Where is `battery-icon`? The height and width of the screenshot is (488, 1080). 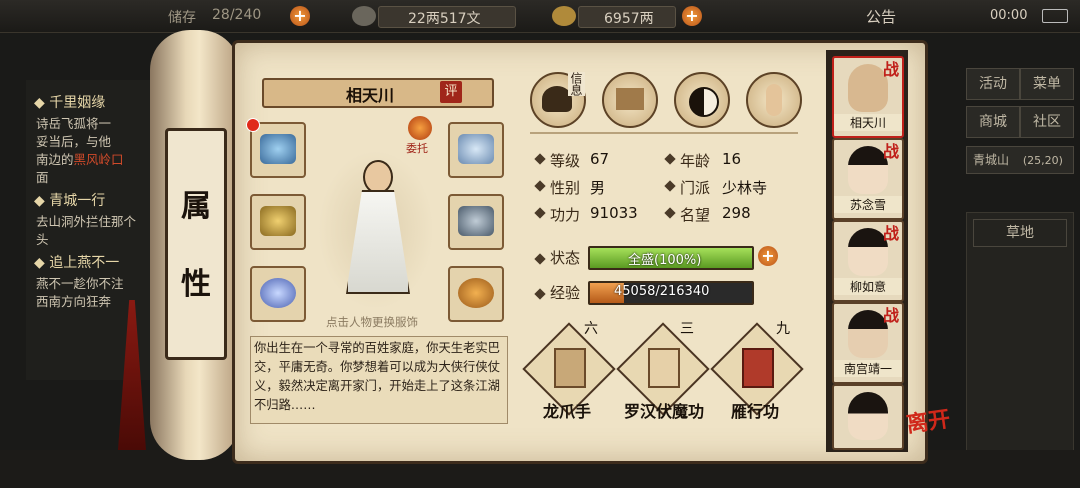
battery-icon is located at coordinates (1055, 16).